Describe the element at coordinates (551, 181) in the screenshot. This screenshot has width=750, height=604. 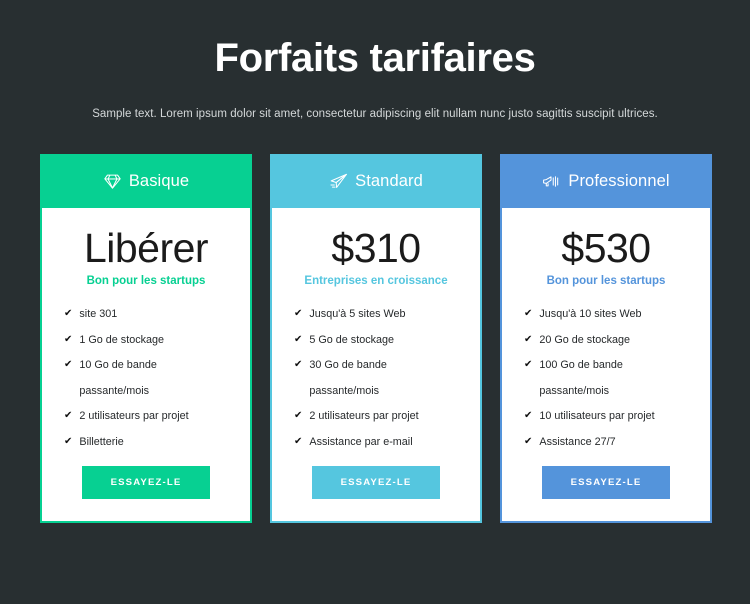
I see `megaphone-icon` at that location.